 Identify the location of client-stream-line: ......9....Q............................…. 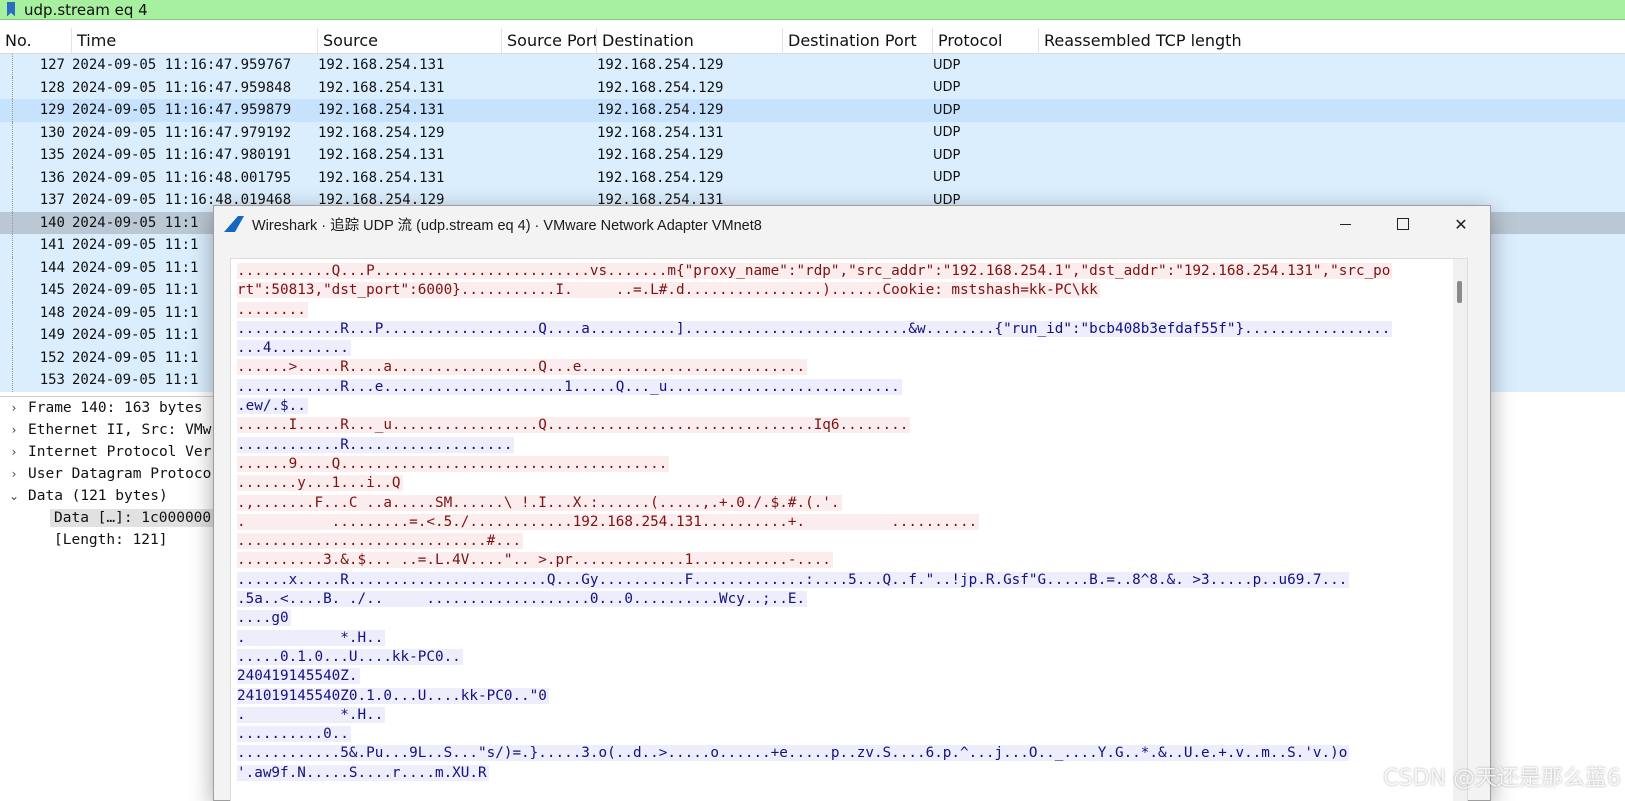
(844, 464).